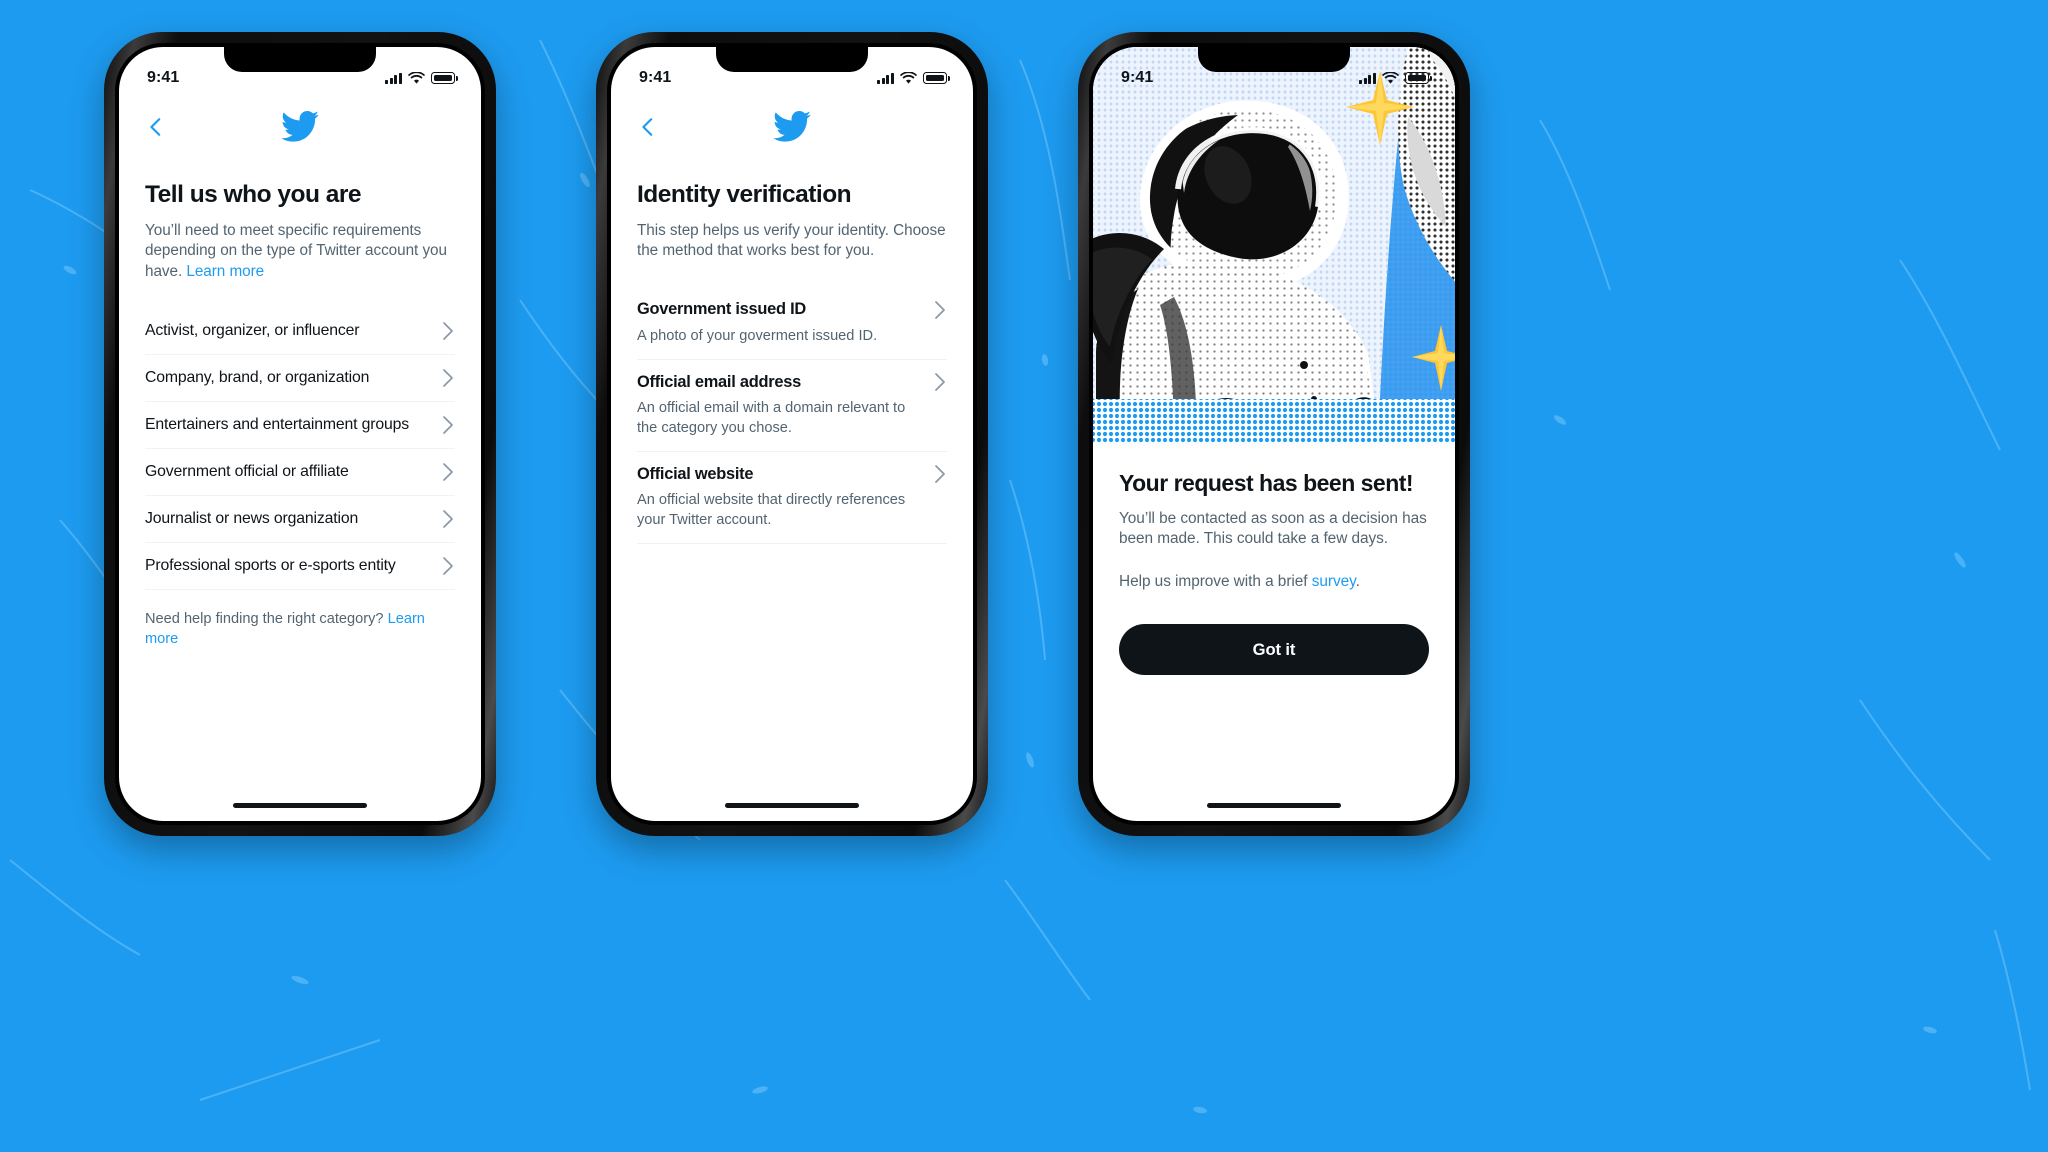  Describe the element at coordinates (252, 519) in the screenshot. I see `category-label: Journalist or news organization` at that location.